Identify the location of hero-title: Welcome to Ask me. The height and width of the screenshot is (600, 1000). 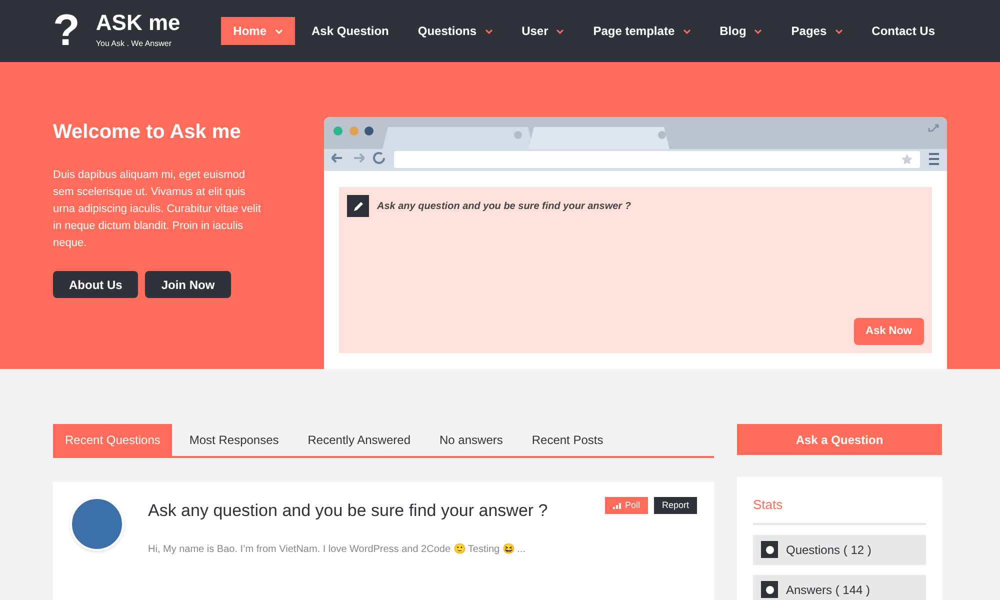
(147, 132).